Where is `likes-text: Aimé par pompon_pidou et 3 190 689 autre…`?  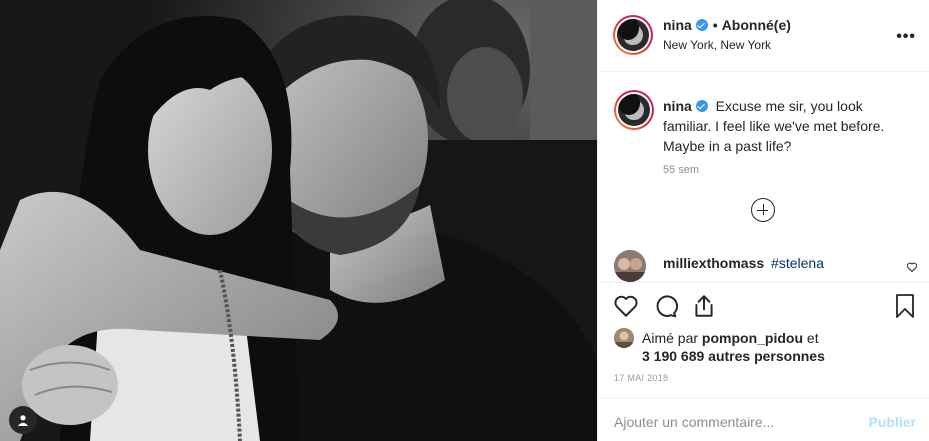 likes-text: Aimé par pompon_pidou et 3 190 689 autre… is located at coordinates (733, 347).